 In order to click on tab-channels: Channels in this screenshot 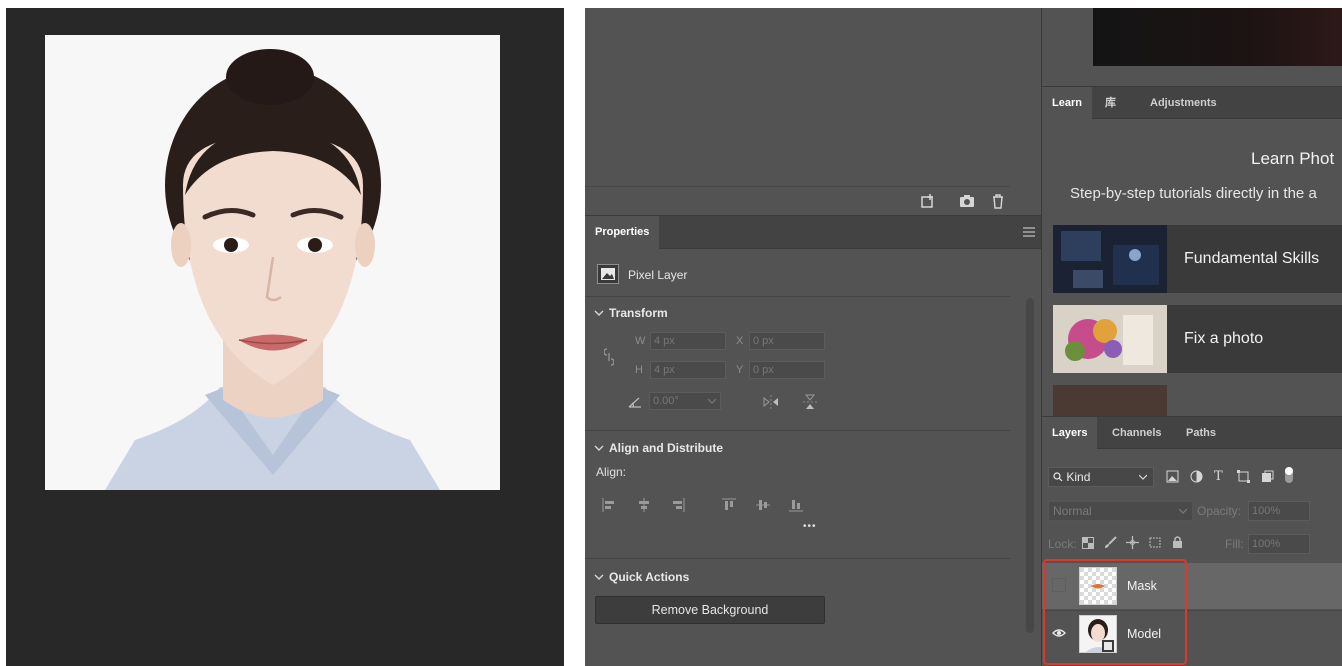, I will do `click(1137, 433)`.